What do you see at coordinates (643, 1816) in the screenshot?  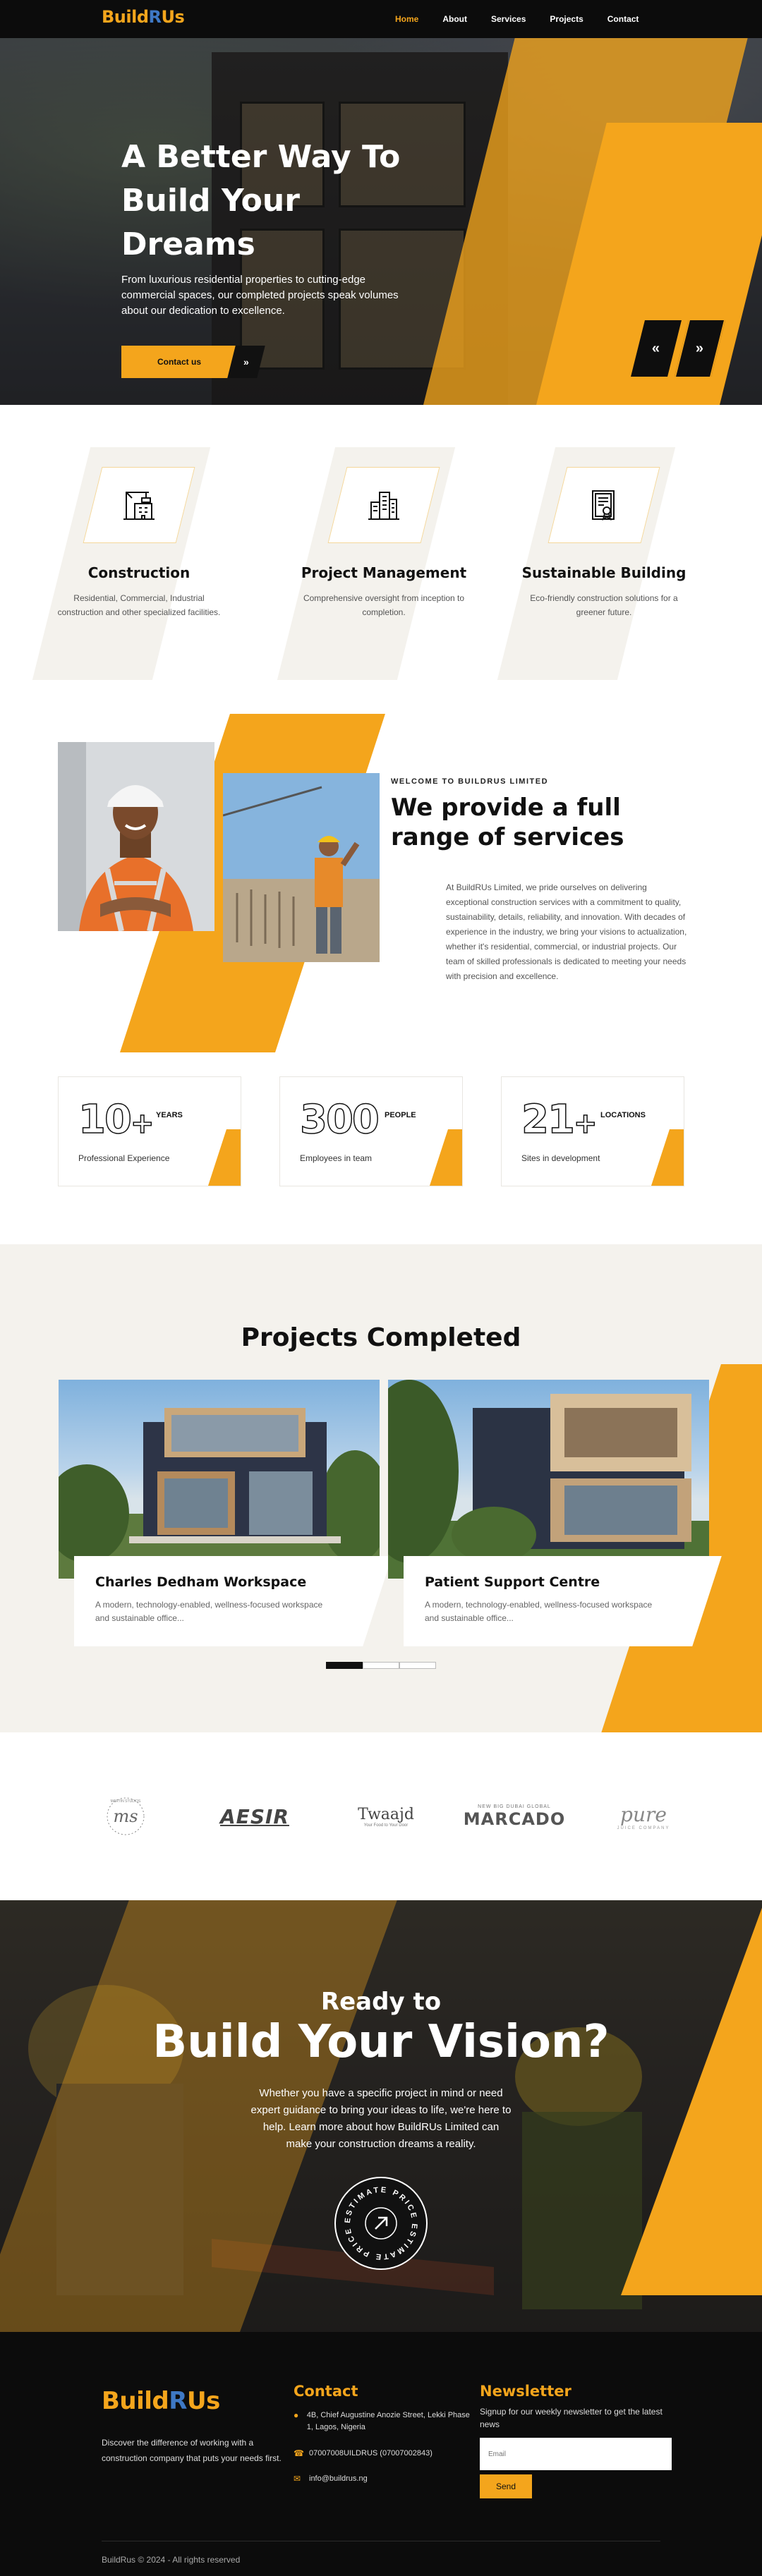 I see `client-logo-pure: pure JUICE COMPANY` at bounding box center [643, 1816].